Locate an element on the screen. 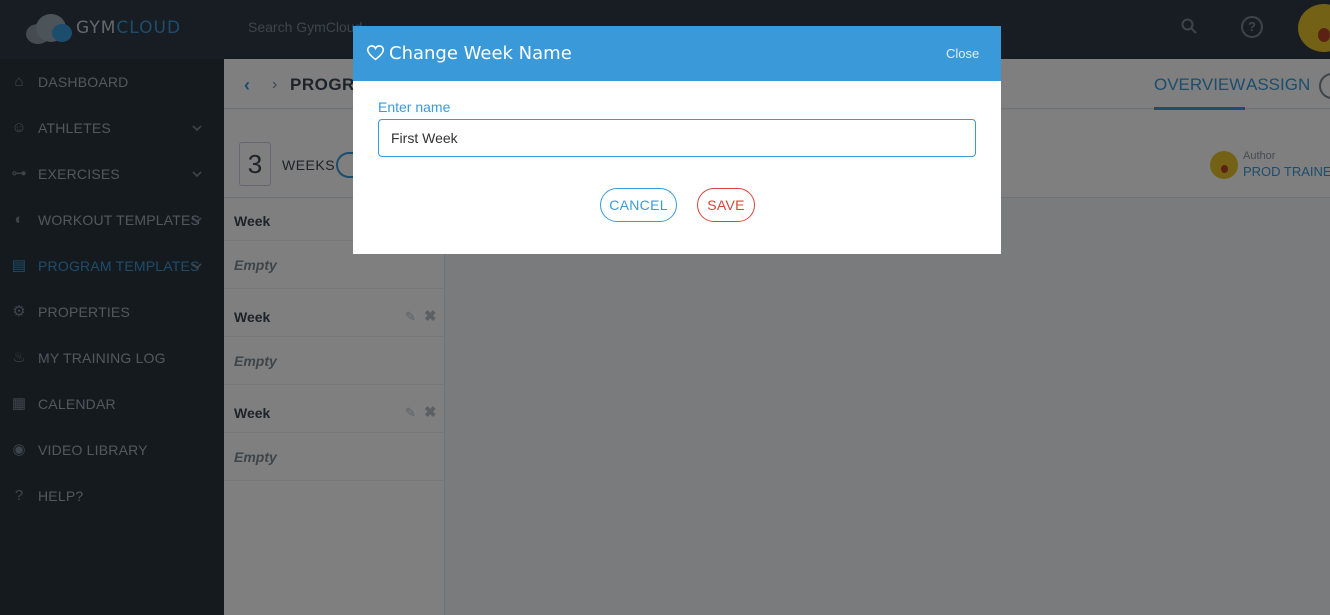 This screenshot has height=615, width=1330. cancel-button: CANCEL is located at coordinates (638, 205).